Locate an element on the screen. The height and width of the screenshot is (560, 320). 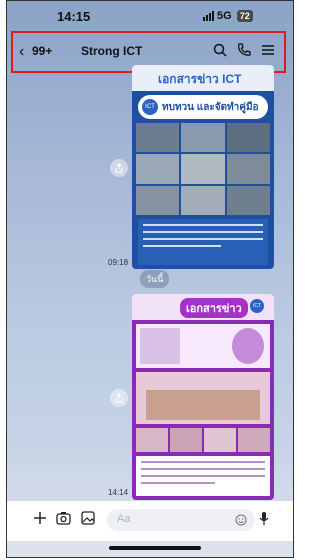
photo-collage is located at coordinates (203, 169).